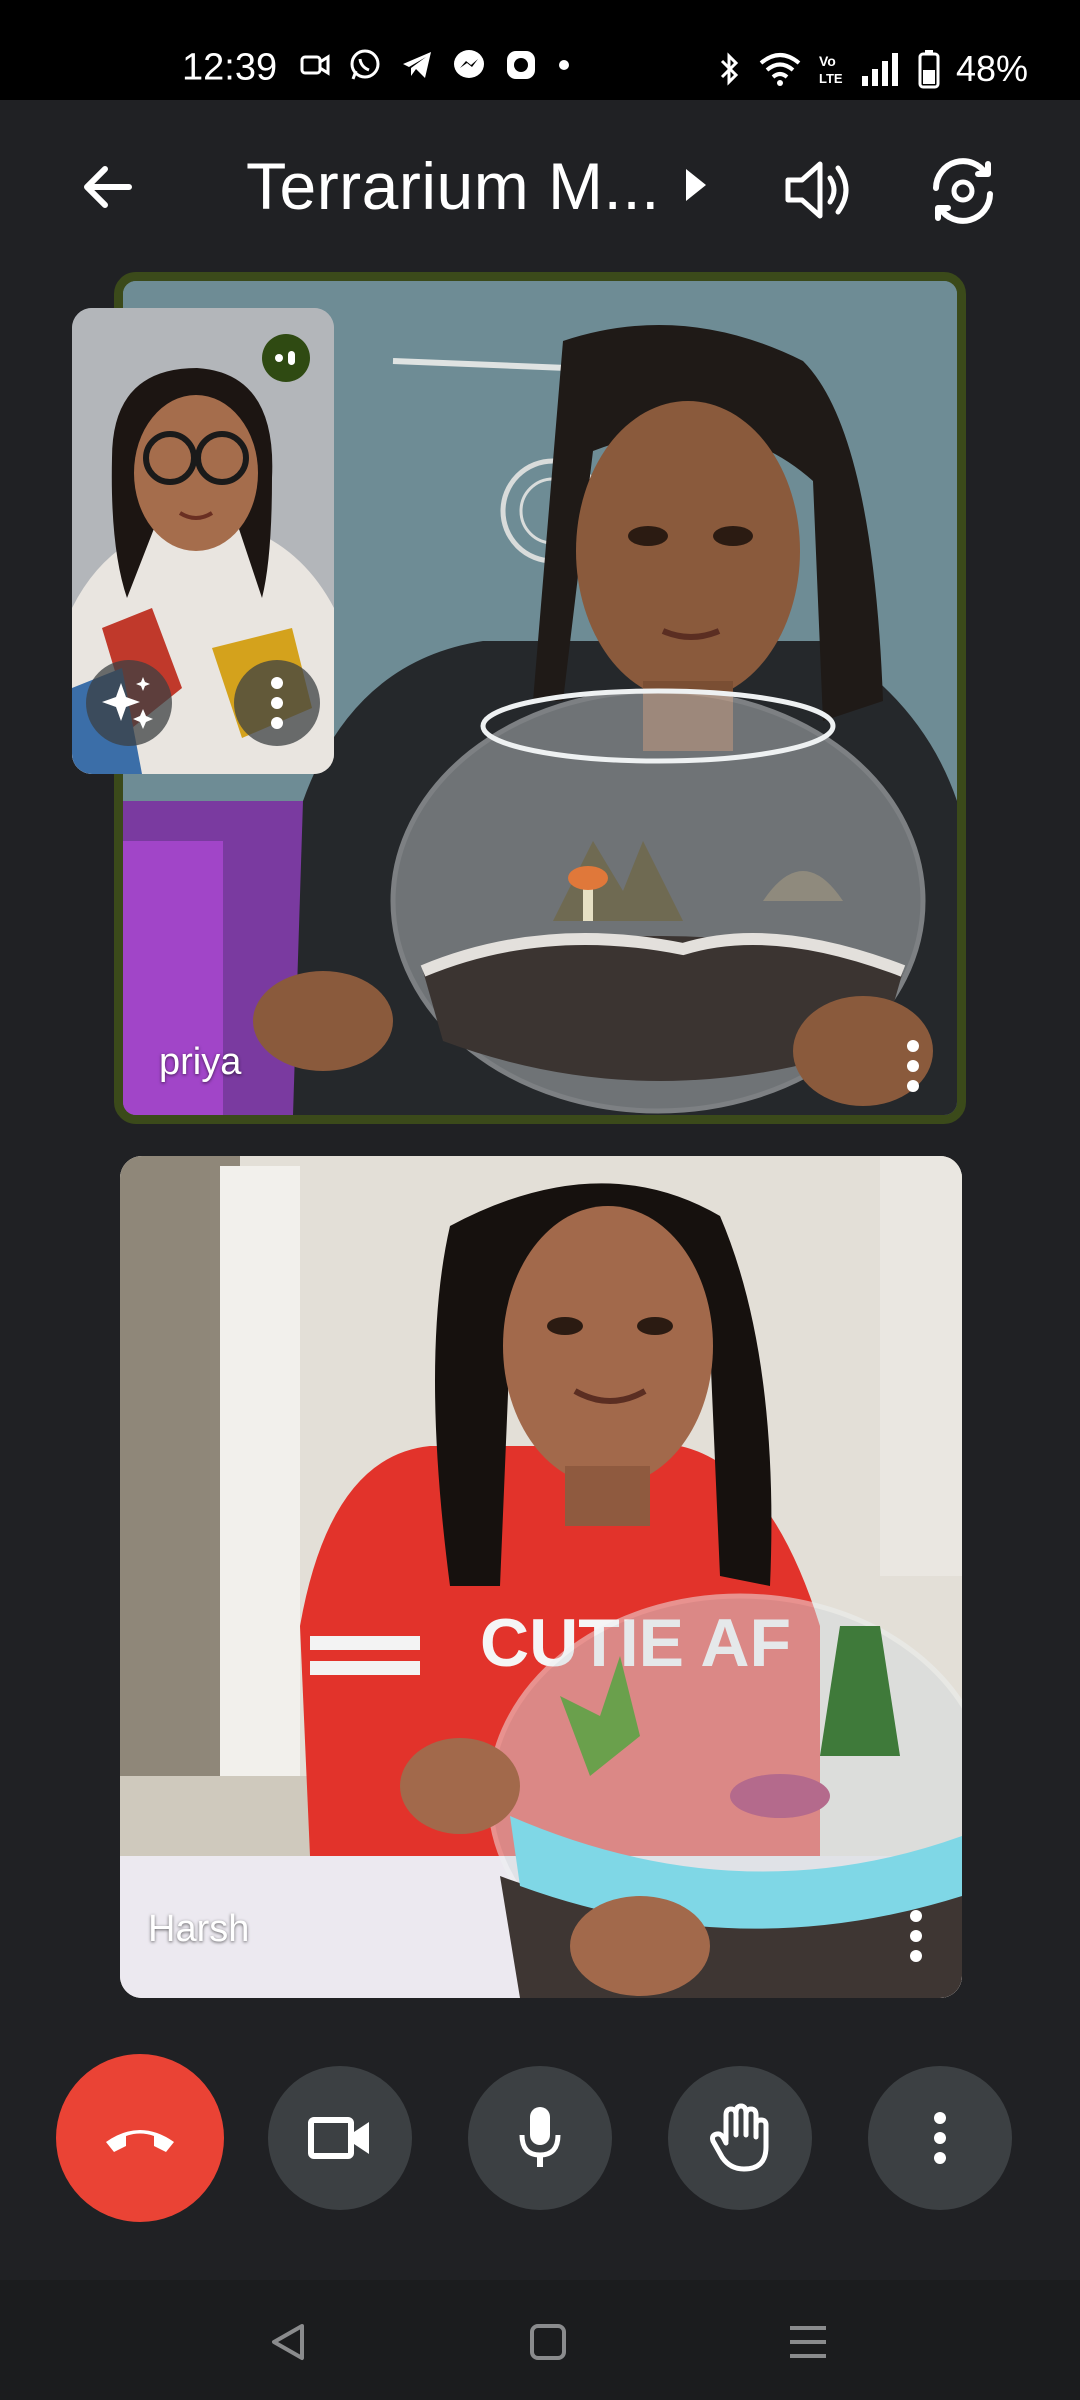  I want to click on status-time: 12:39, so click(230, 67).